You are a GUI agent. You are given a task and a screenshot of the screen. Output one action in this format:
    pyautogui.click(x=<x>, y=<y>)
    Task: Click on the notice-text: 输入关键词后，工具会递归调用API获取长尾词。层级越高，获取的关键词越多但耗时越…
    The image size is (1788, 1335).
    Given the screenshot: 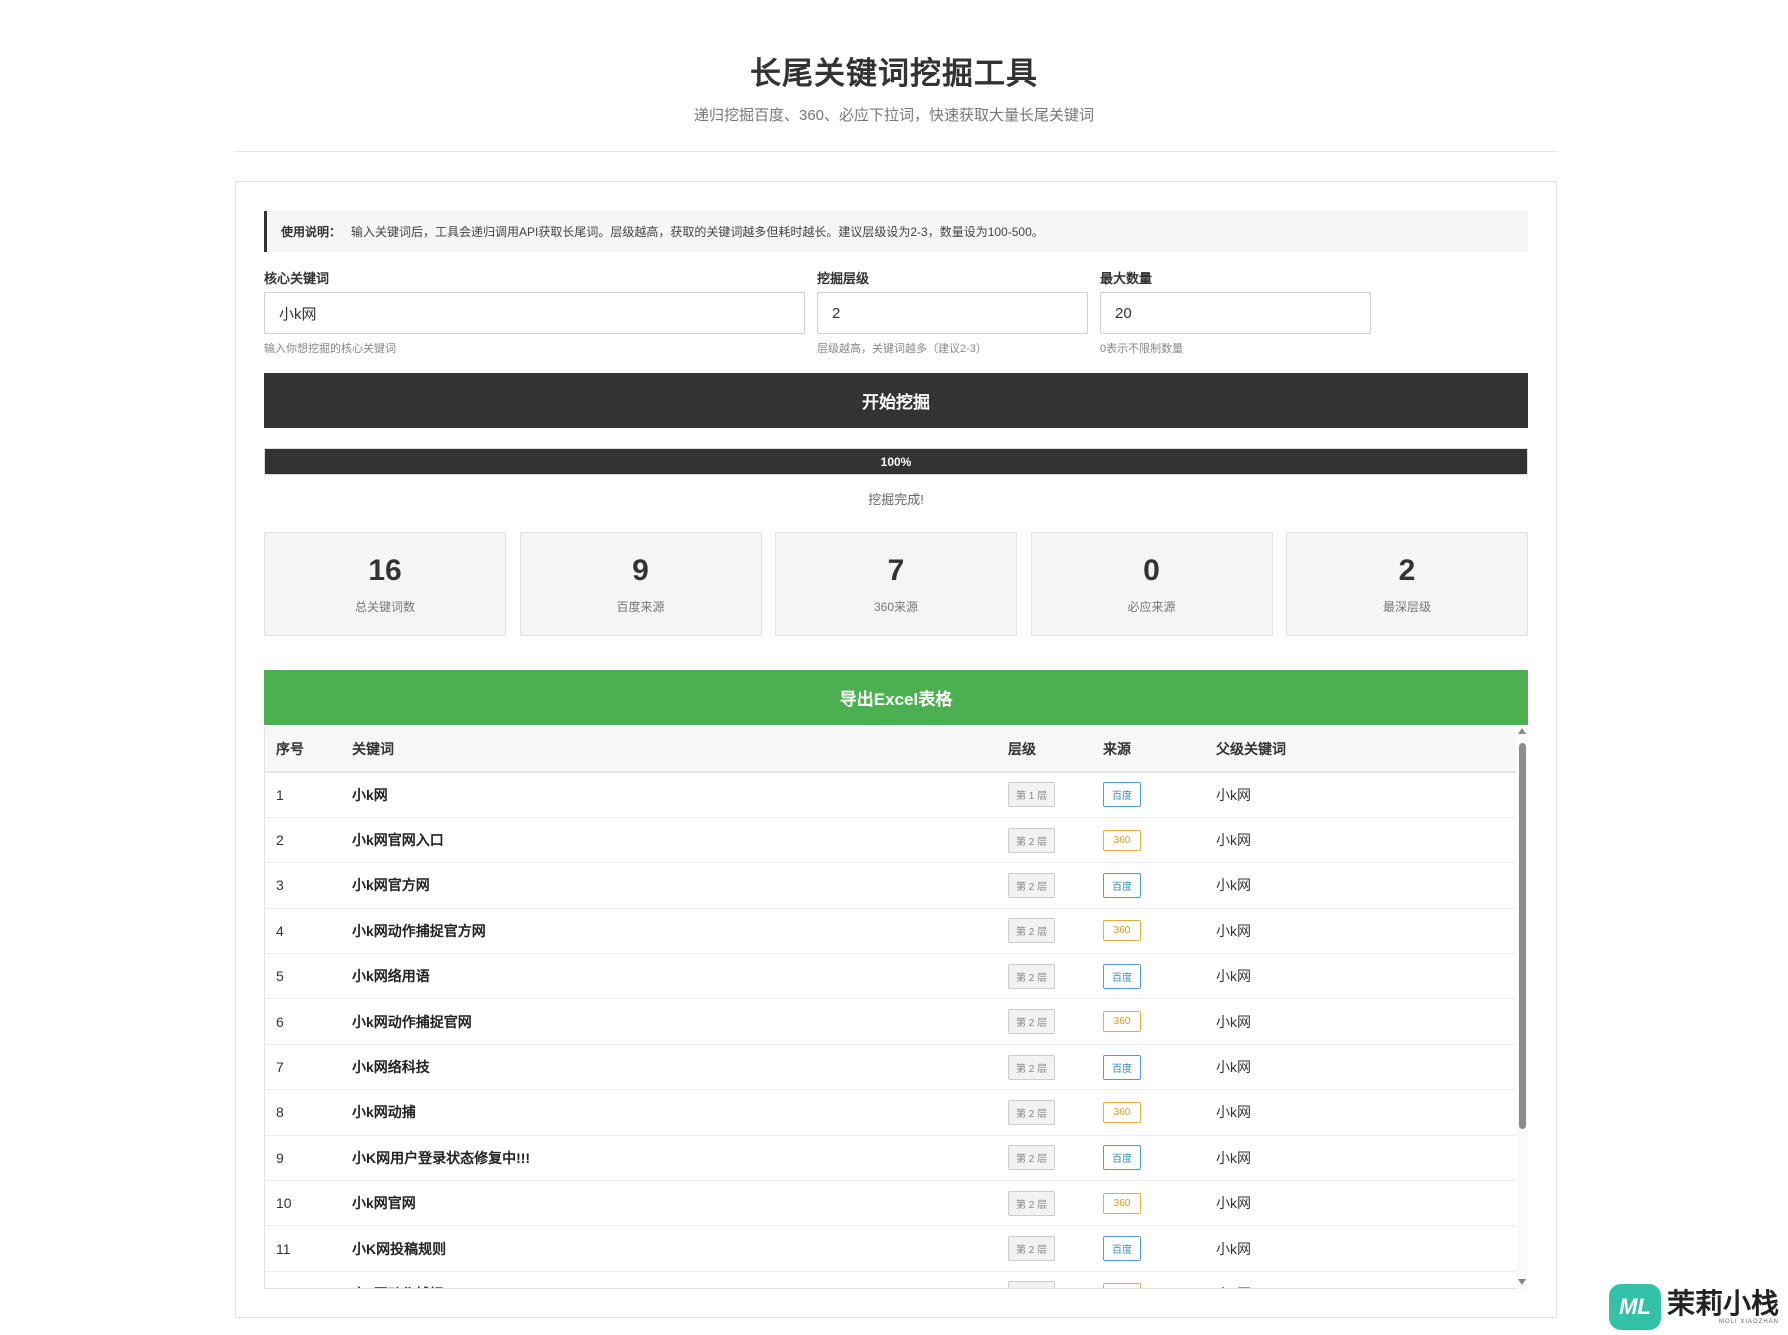 What is the action you would take?
    pyautogui.click(x=697, y=232)
    